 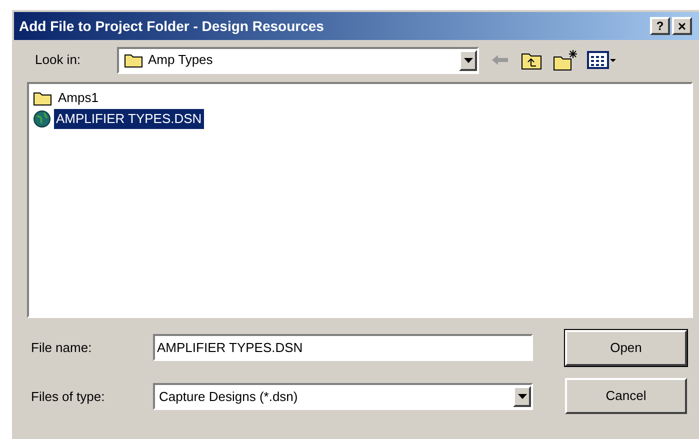 What do you see at coordinates (343, 396) in the screenshot?
I see `file-type-dropdown: Capture Designs (*.dsn)` at bounding box center [343, 396].